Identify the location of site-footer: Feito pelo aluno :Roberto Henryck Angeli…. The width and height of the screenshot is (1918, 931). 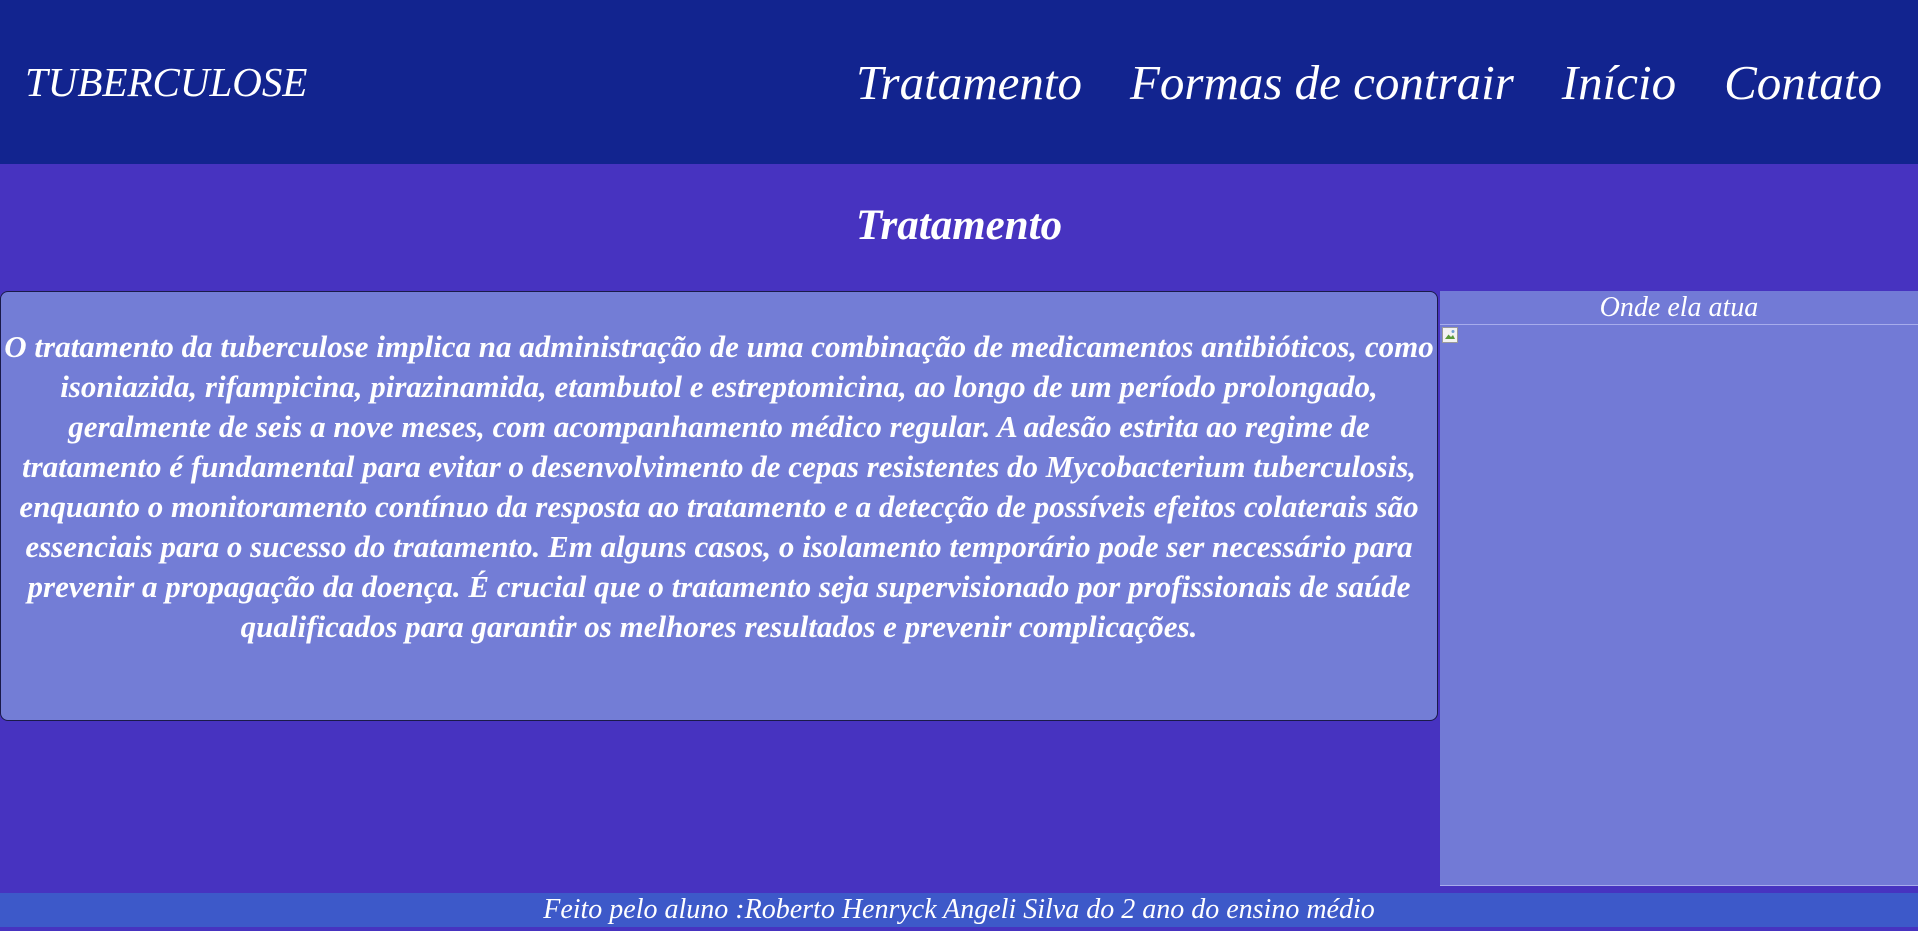
(959, 910).